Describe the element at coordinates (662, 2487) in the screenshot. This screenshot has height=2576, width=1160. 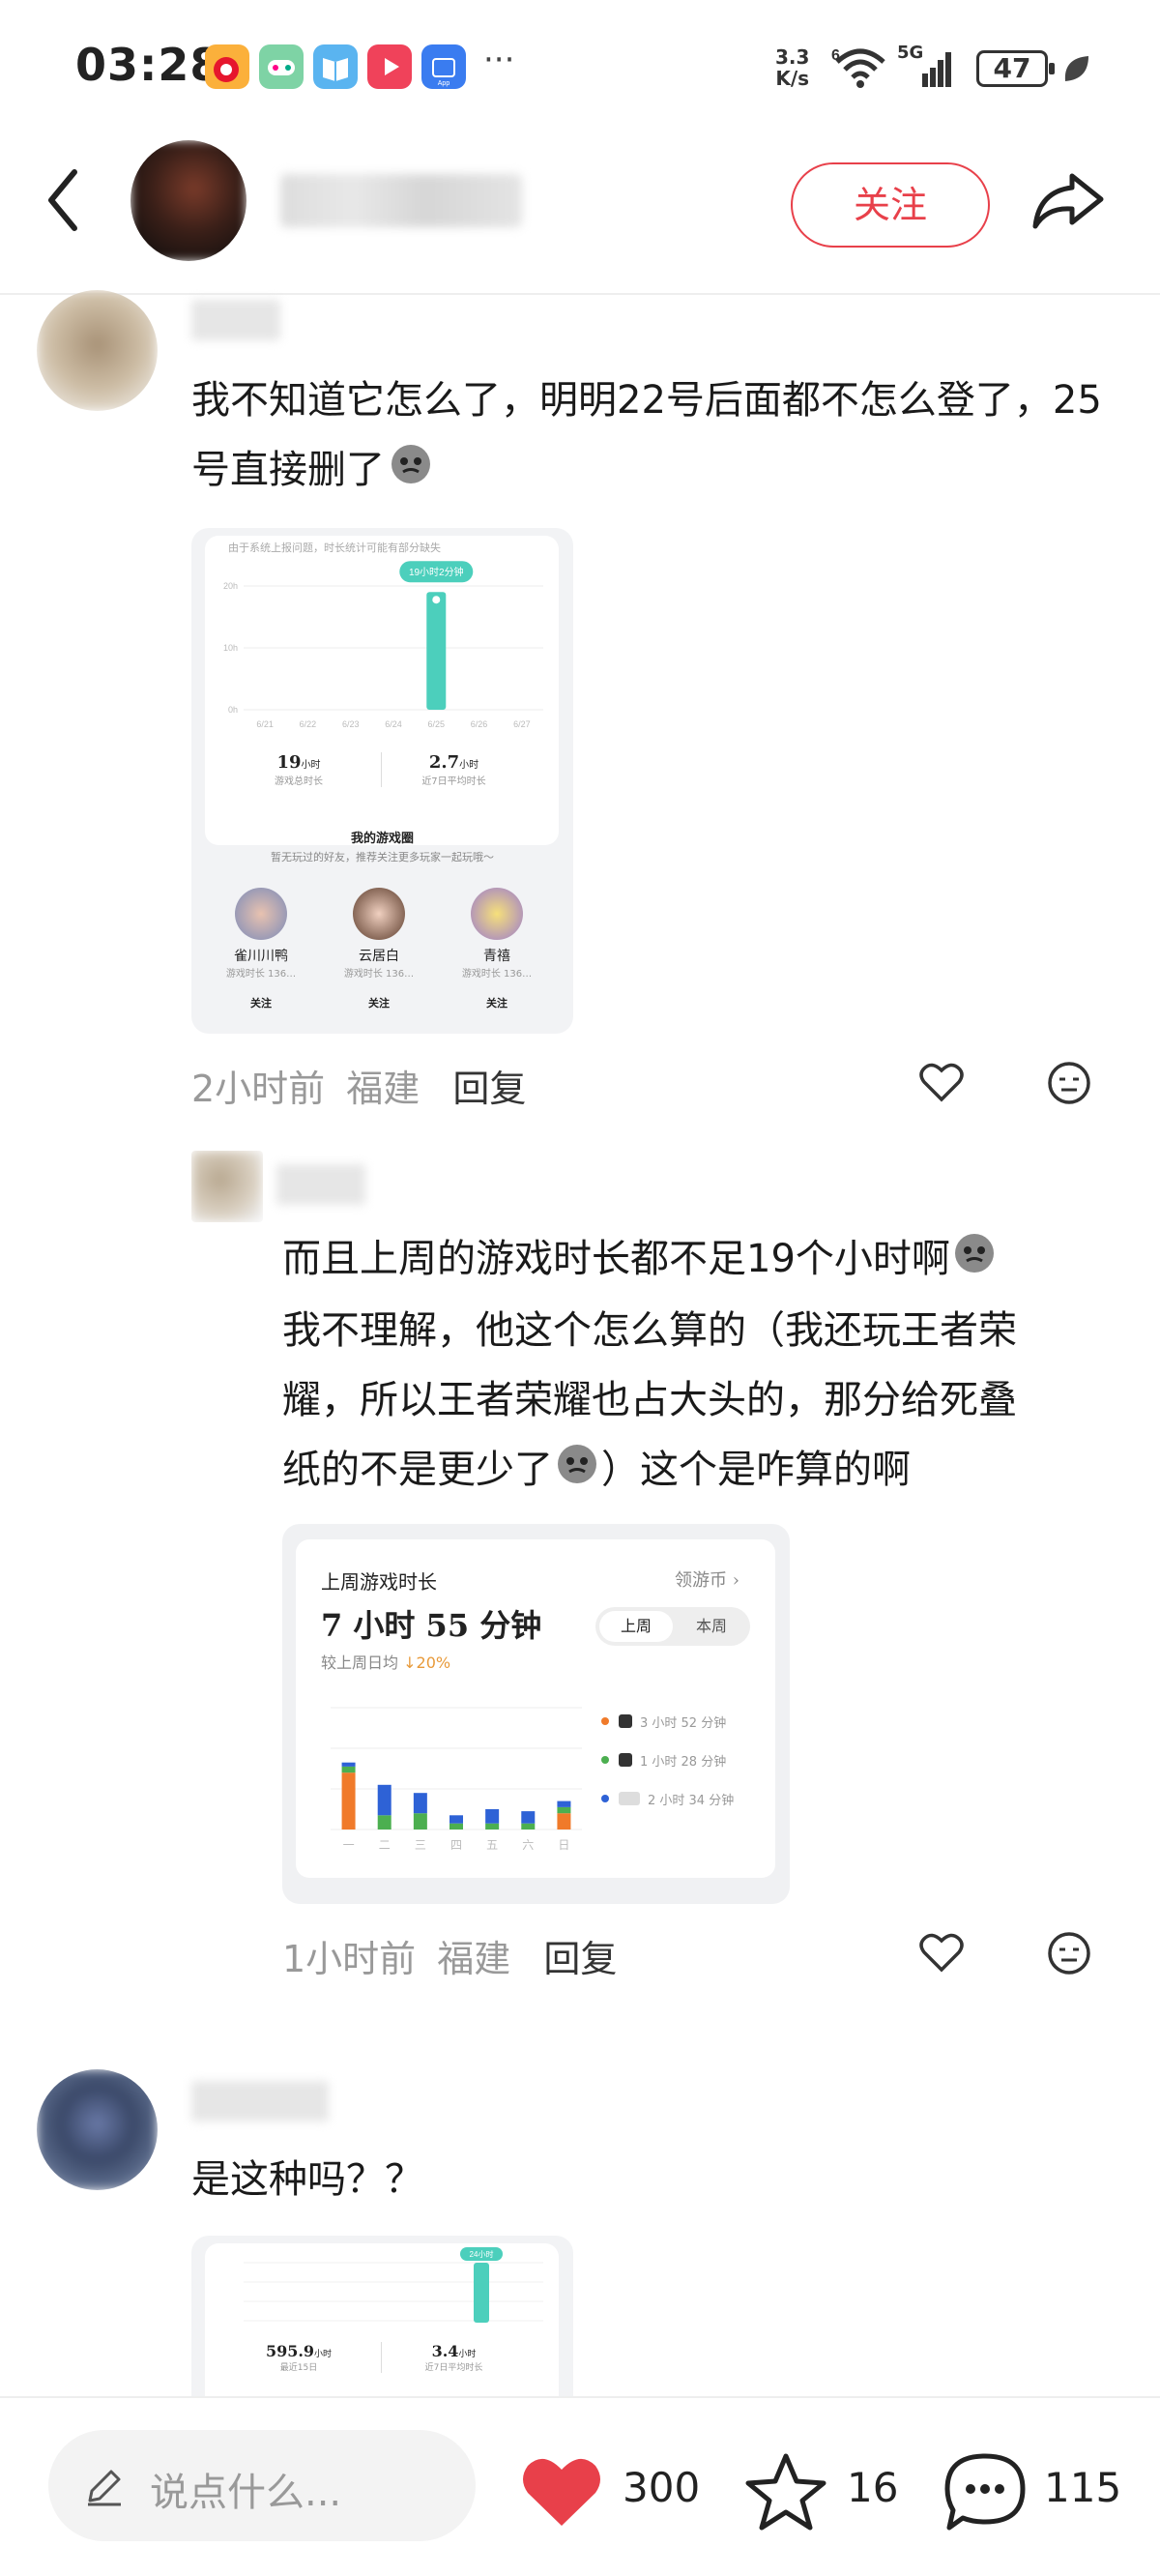
I see `like-count: 300` at that location.